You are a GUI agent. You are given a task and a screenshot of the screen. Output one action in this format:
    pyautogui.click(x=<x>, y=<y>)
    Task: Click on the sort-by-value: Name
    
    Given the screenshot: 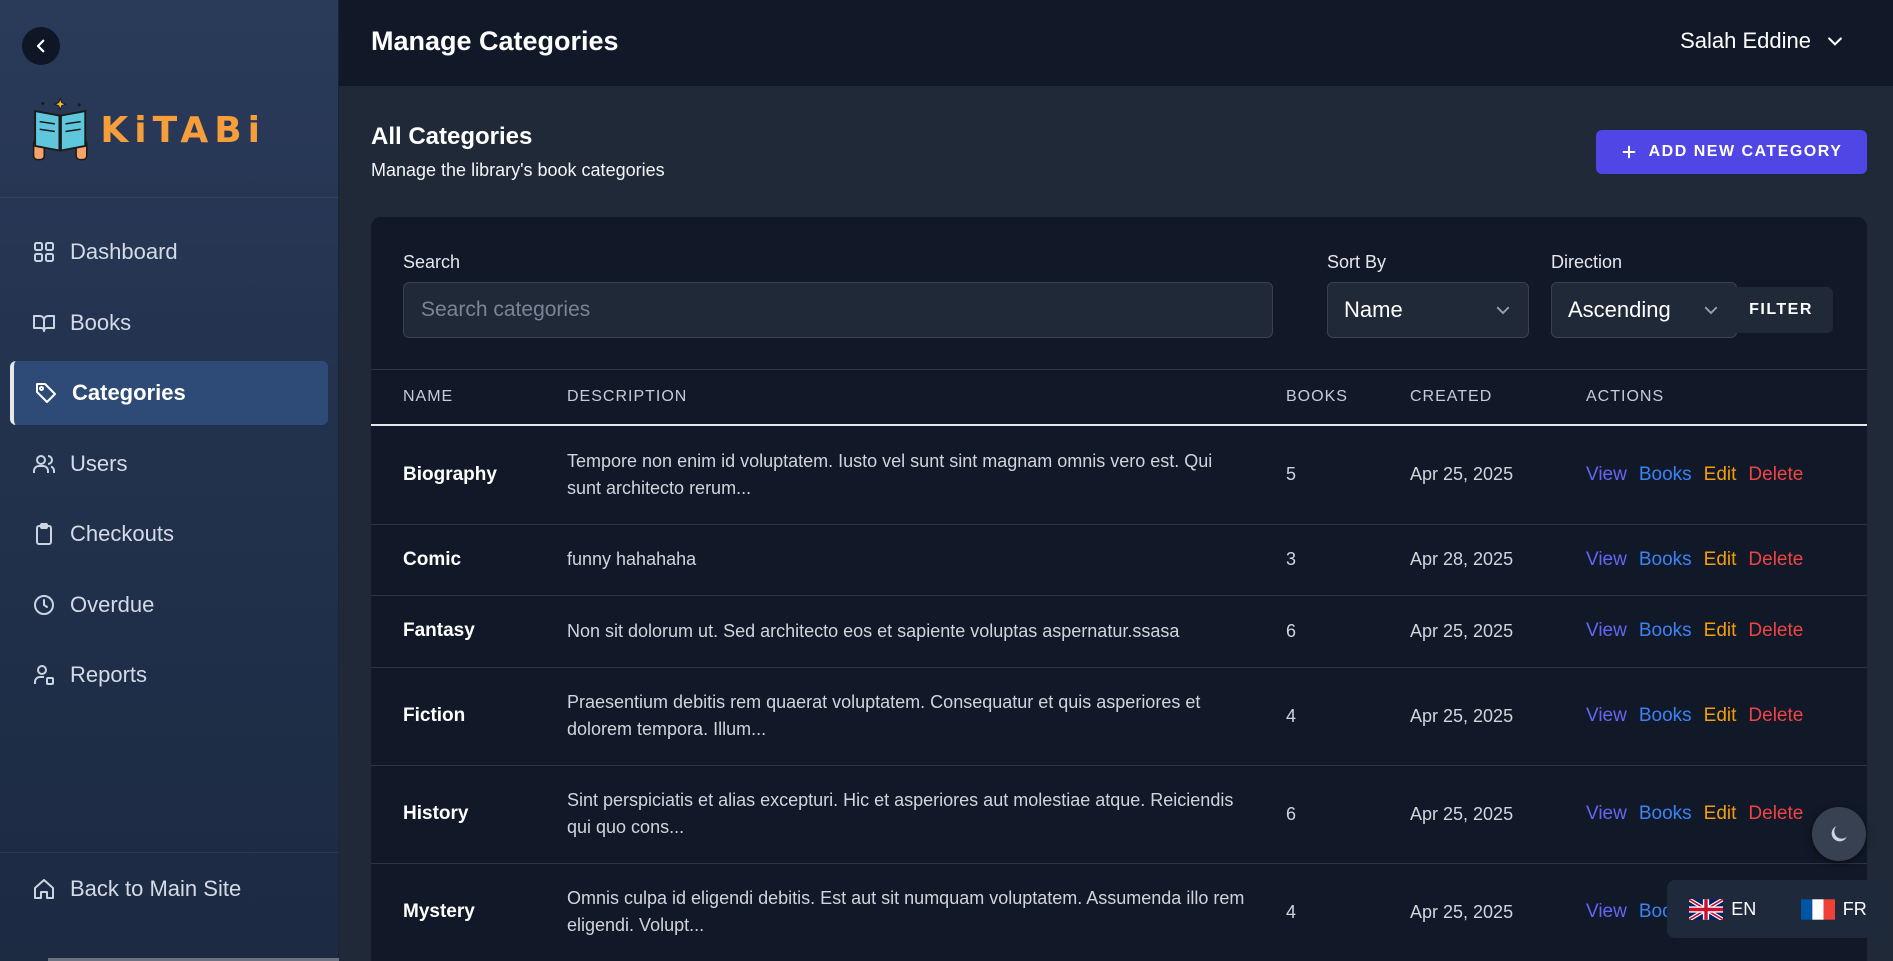 What is the action you would take?
    pyautogui.click(x=1373, y=309)
    